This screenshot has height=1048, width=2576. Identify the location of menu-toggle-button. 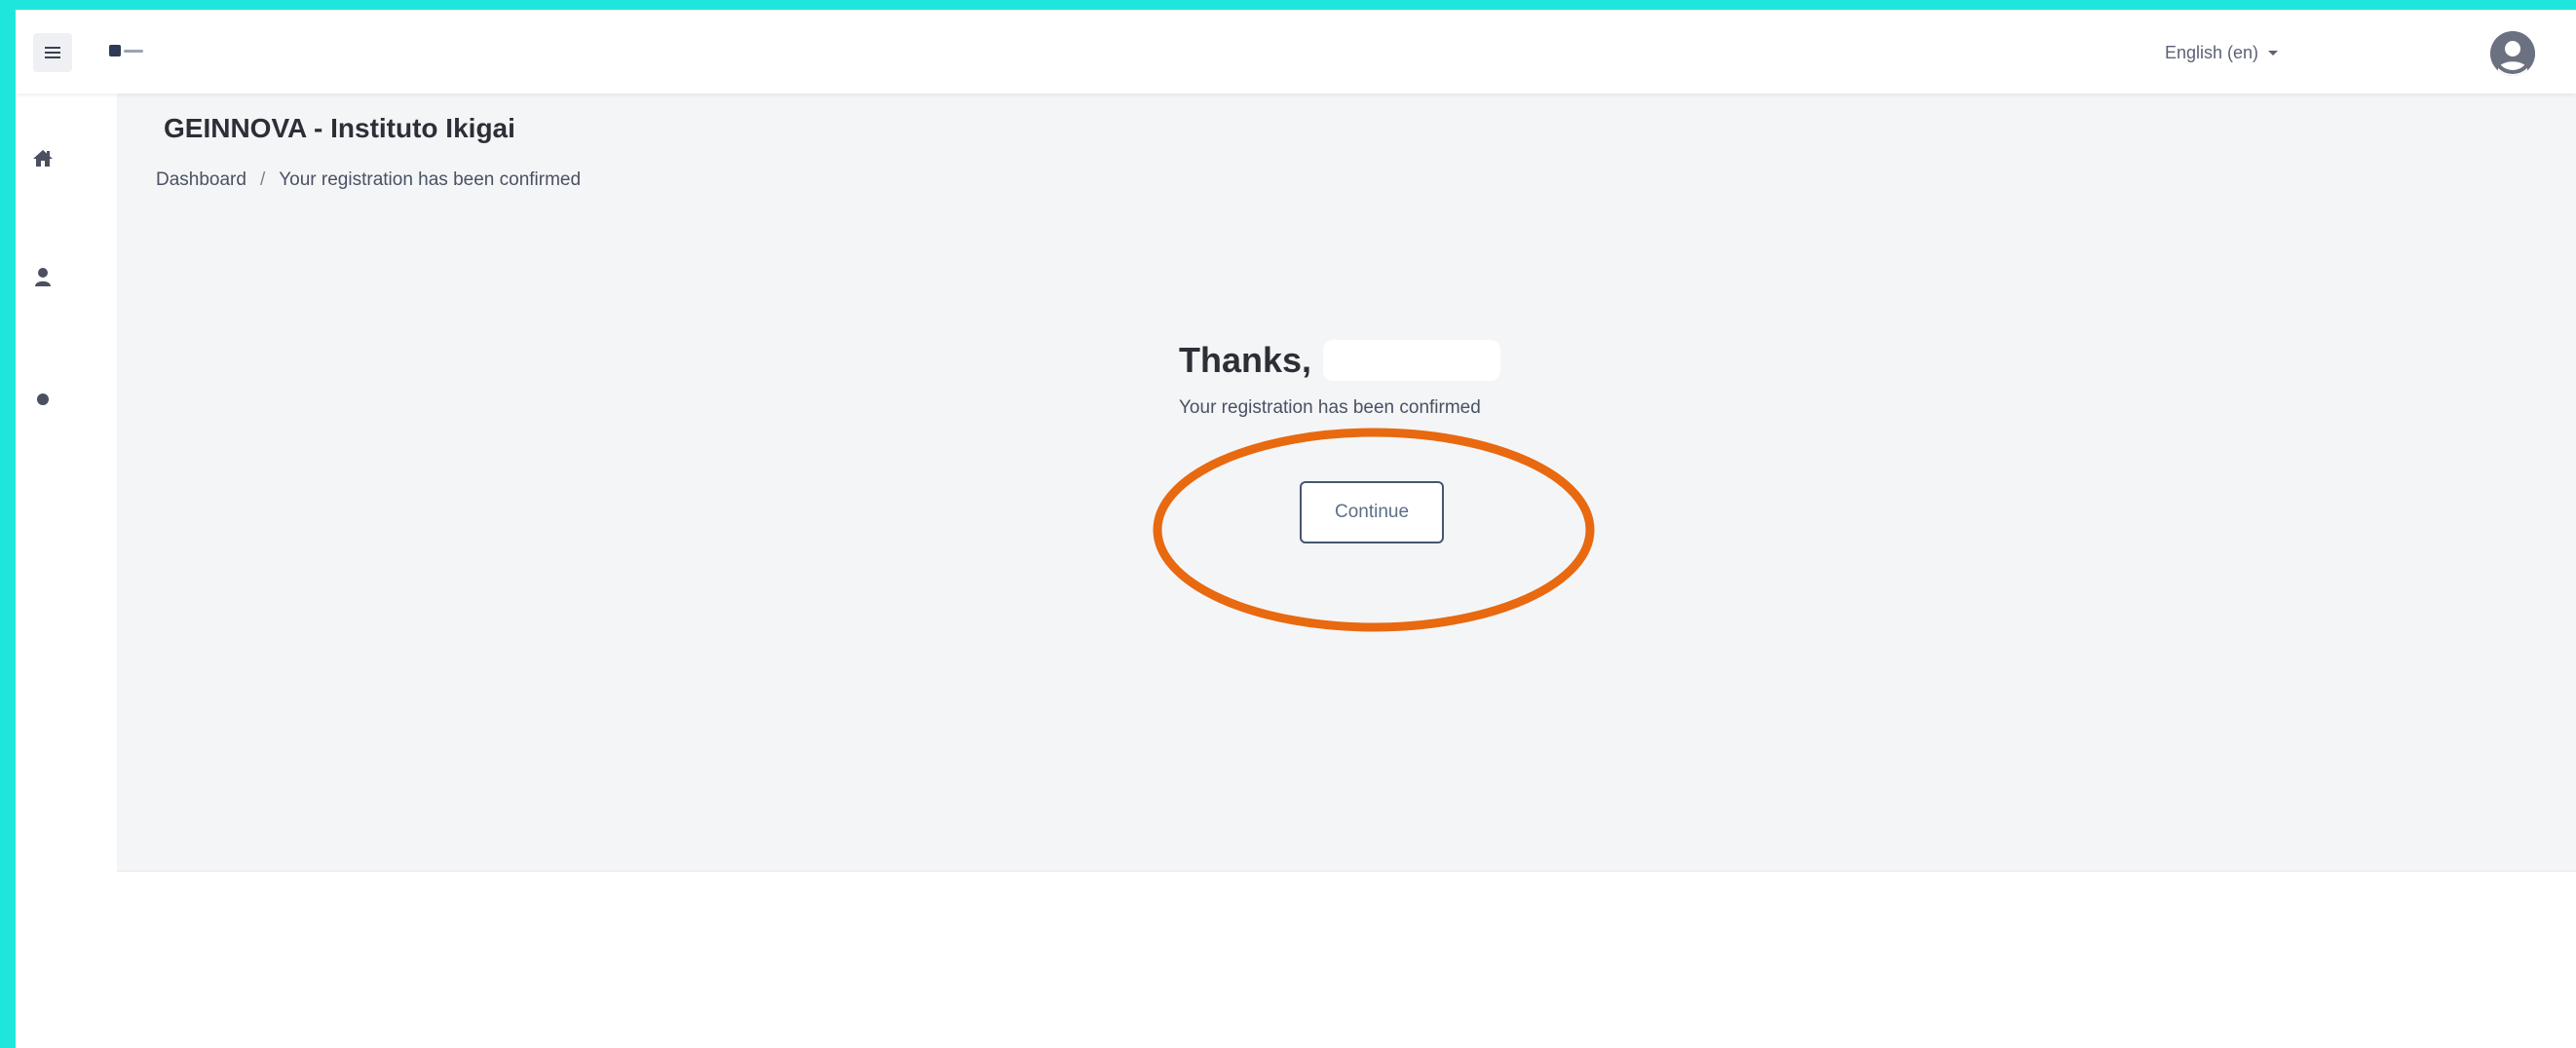
(52, 53).